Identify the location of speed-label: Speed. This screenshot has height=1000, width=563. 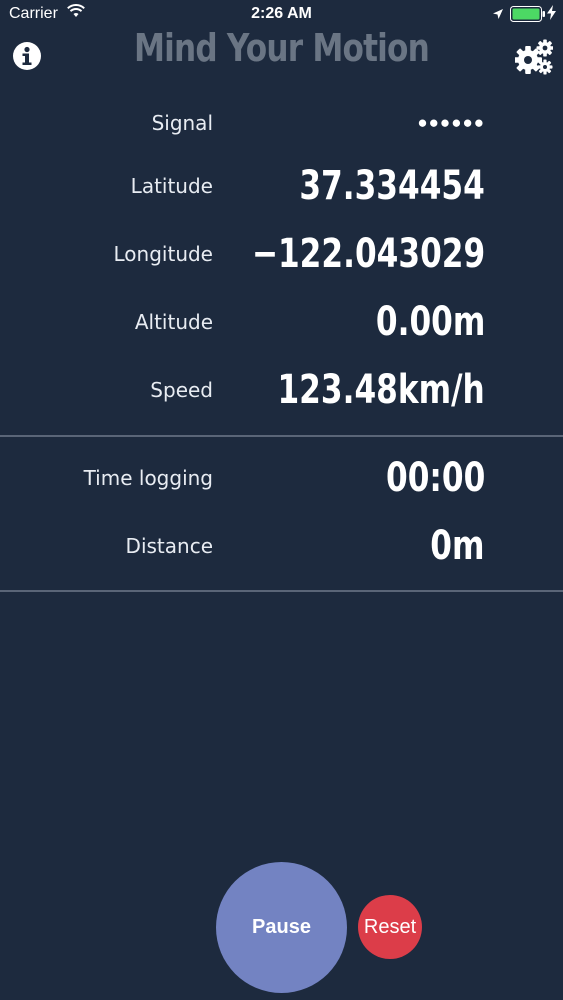
(181, 390).